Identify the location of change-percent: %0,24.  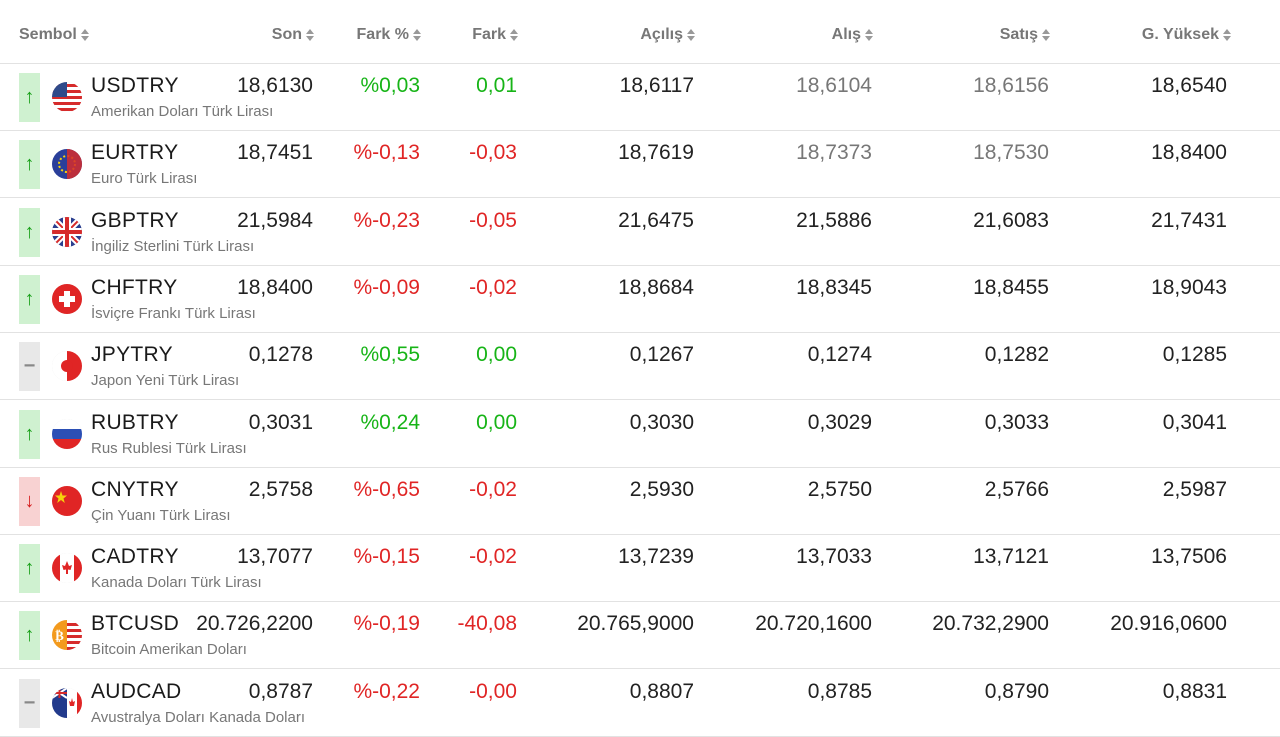
(390, 422).